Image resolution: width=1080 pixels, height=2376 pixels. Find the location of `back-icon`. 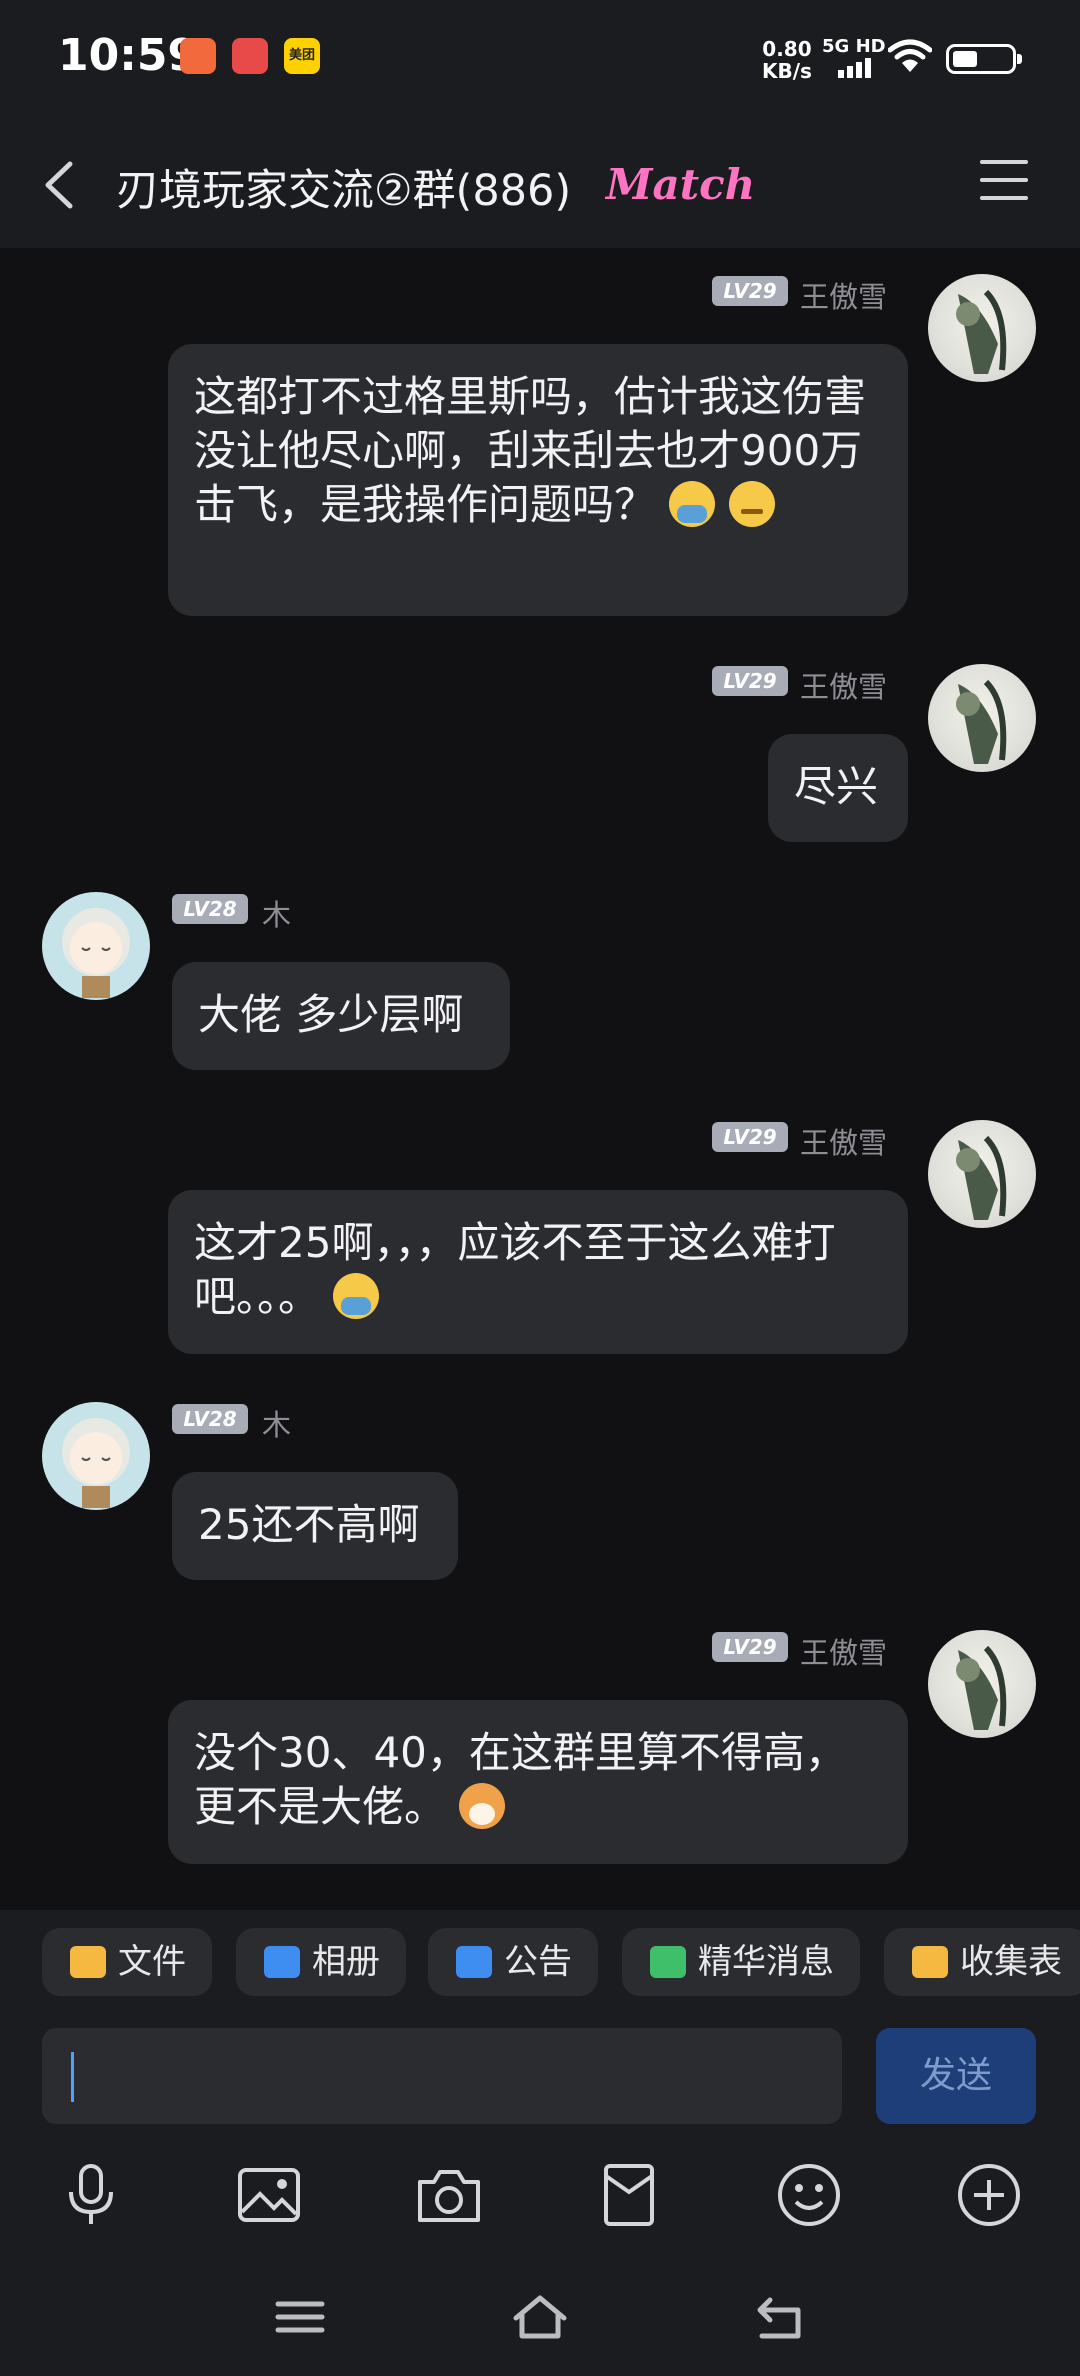

back-icon is located at coordinates (780, 2317).